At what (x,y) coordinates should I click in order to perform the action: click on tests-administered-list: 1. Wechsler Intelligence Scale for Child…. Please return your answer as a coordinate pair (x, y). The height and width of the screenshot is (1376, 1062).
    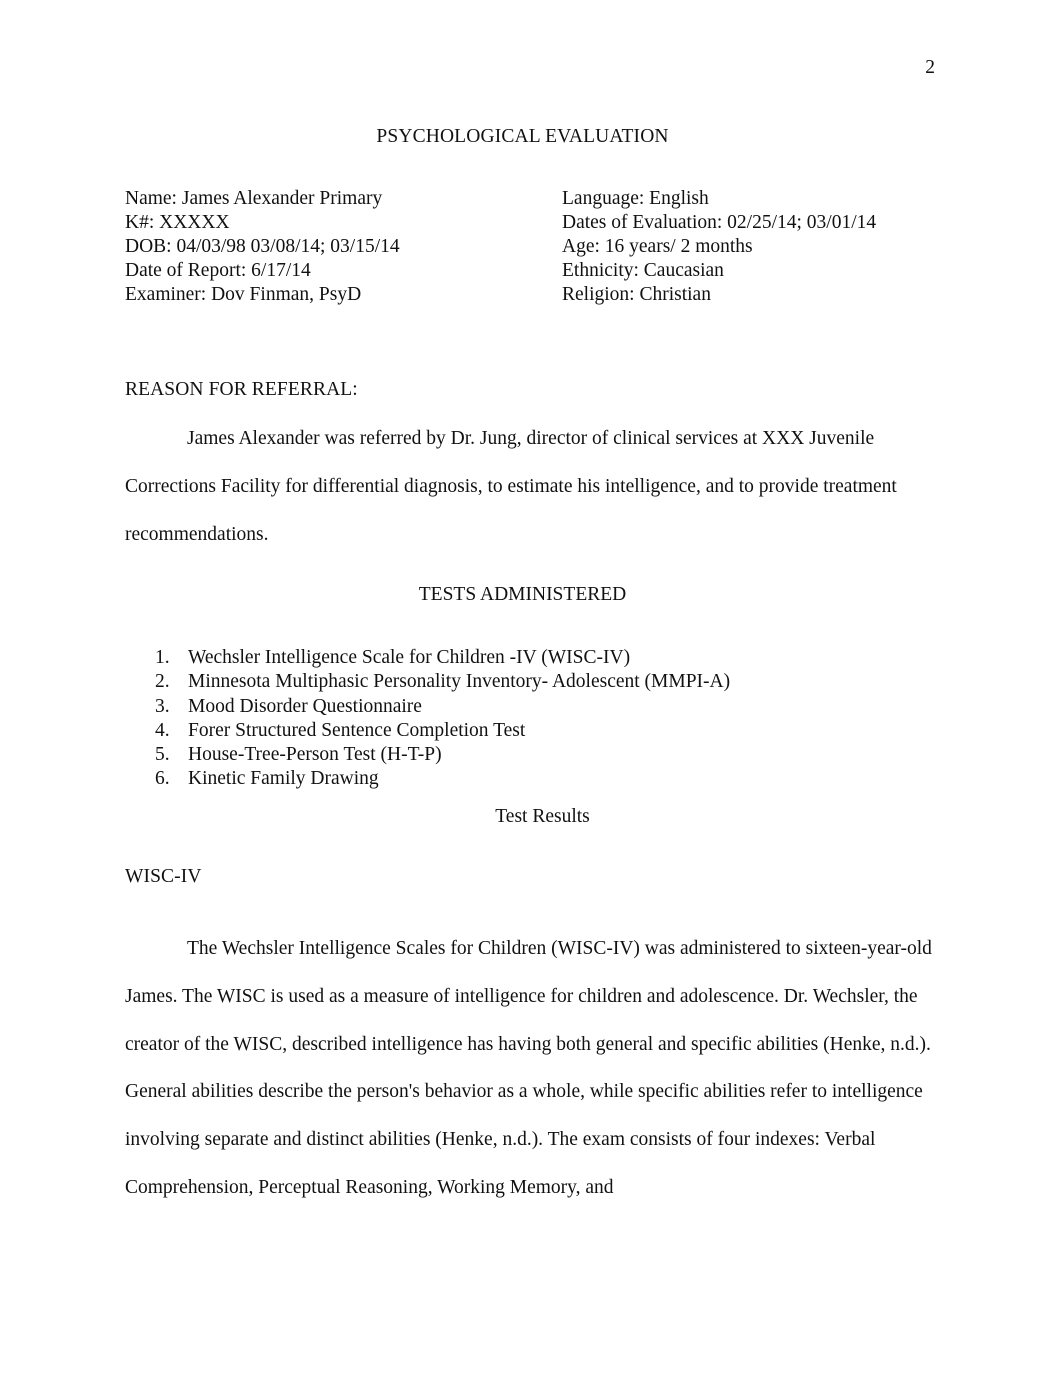
    Looking at the image, I should click on (530, 719).